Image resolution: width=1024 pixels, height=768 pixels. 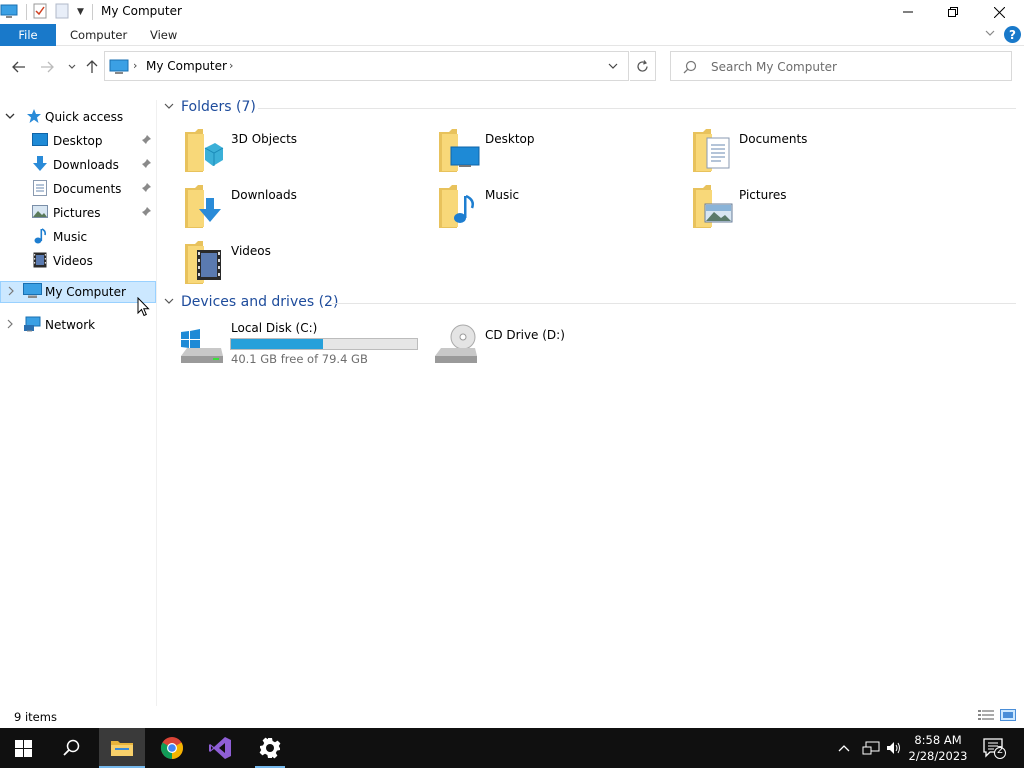 I want to click on taskbar-settings, so click(x=270, y=748).